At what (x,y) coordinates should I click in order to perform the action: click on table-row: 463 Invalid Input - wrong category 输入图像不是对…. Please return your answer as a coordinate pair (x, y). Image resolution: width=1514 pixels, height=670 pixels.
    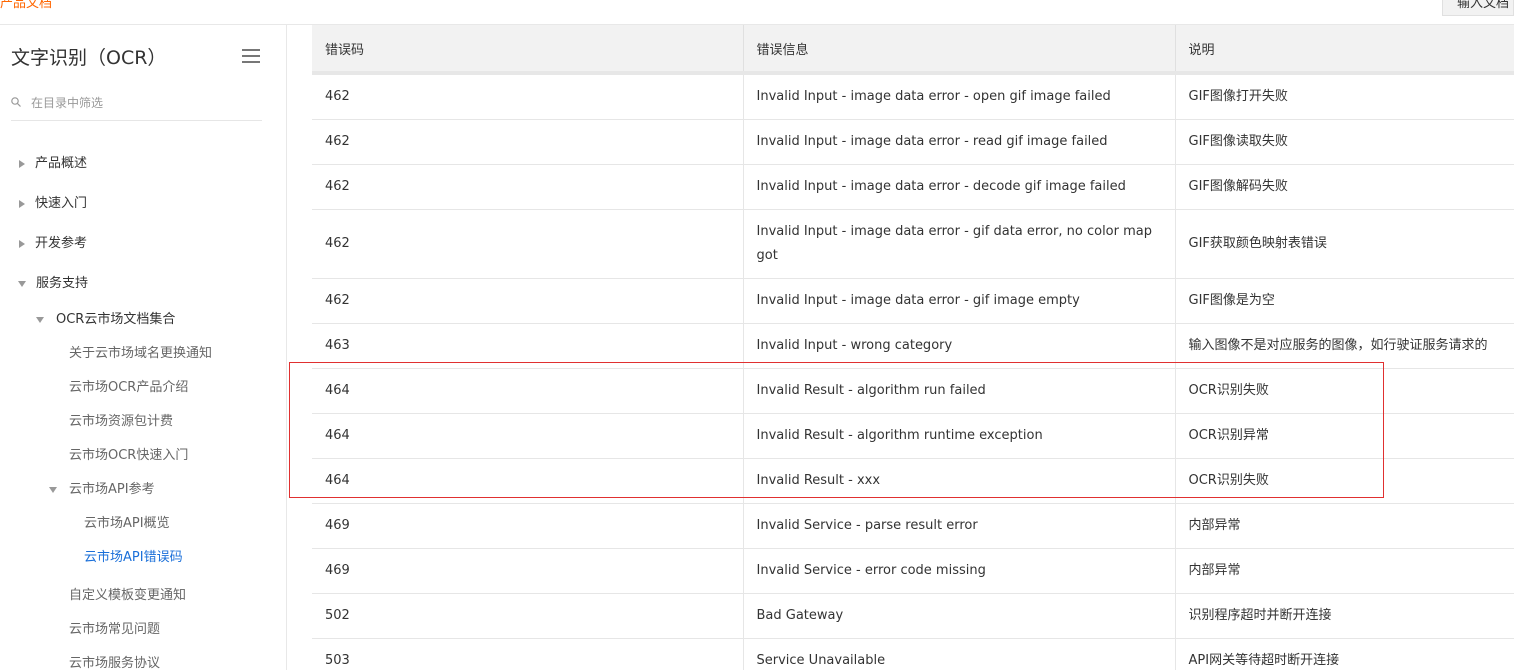
    Looking at the image, I should click on (913, 346).